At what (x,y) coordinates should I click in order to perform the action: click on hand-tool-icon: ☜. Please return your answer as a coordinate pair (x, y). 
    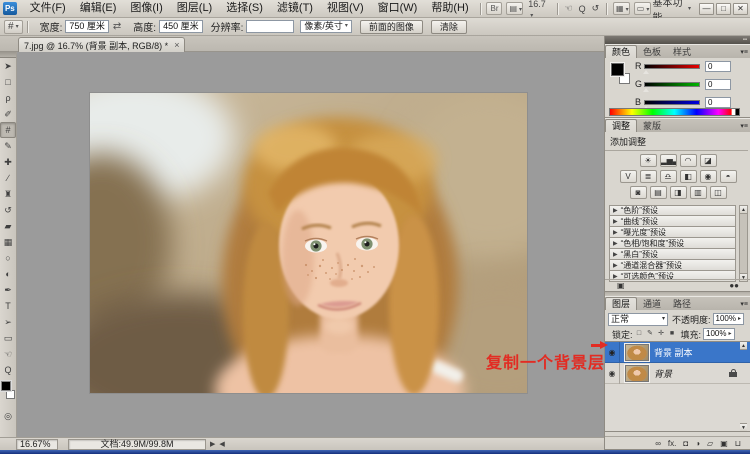
    Looking at the image, I should click on (569, 8).